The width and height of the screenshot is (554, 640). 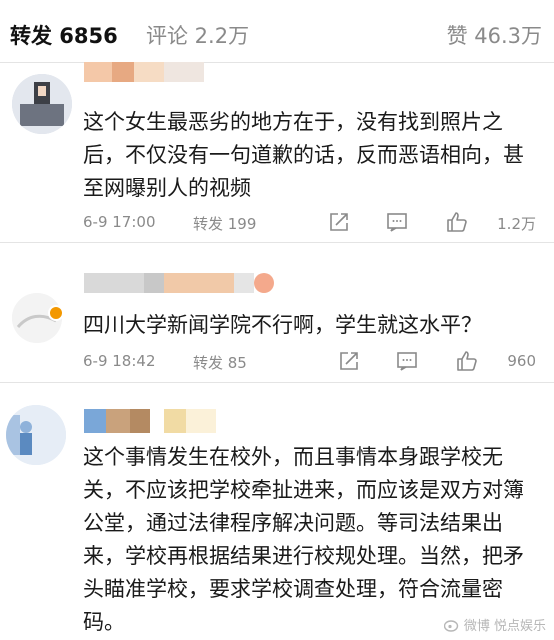 I want to click on repost-count: 转发 199, so click(x=224, y=223).